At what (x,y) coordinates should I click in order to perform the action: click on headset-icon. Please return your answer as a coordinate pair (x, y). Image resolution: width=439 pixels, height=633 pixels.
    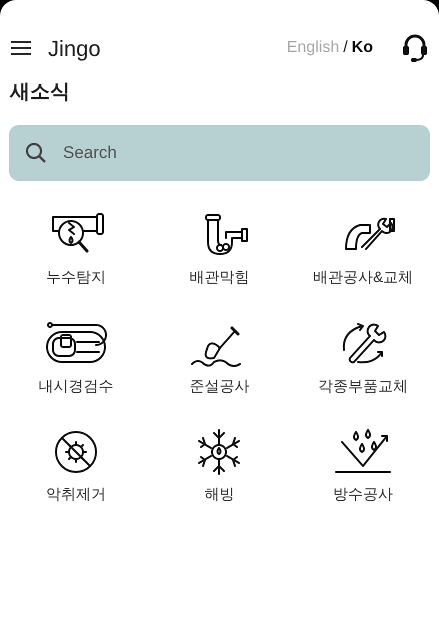
    Looking at the image, I should click on (415, 48).